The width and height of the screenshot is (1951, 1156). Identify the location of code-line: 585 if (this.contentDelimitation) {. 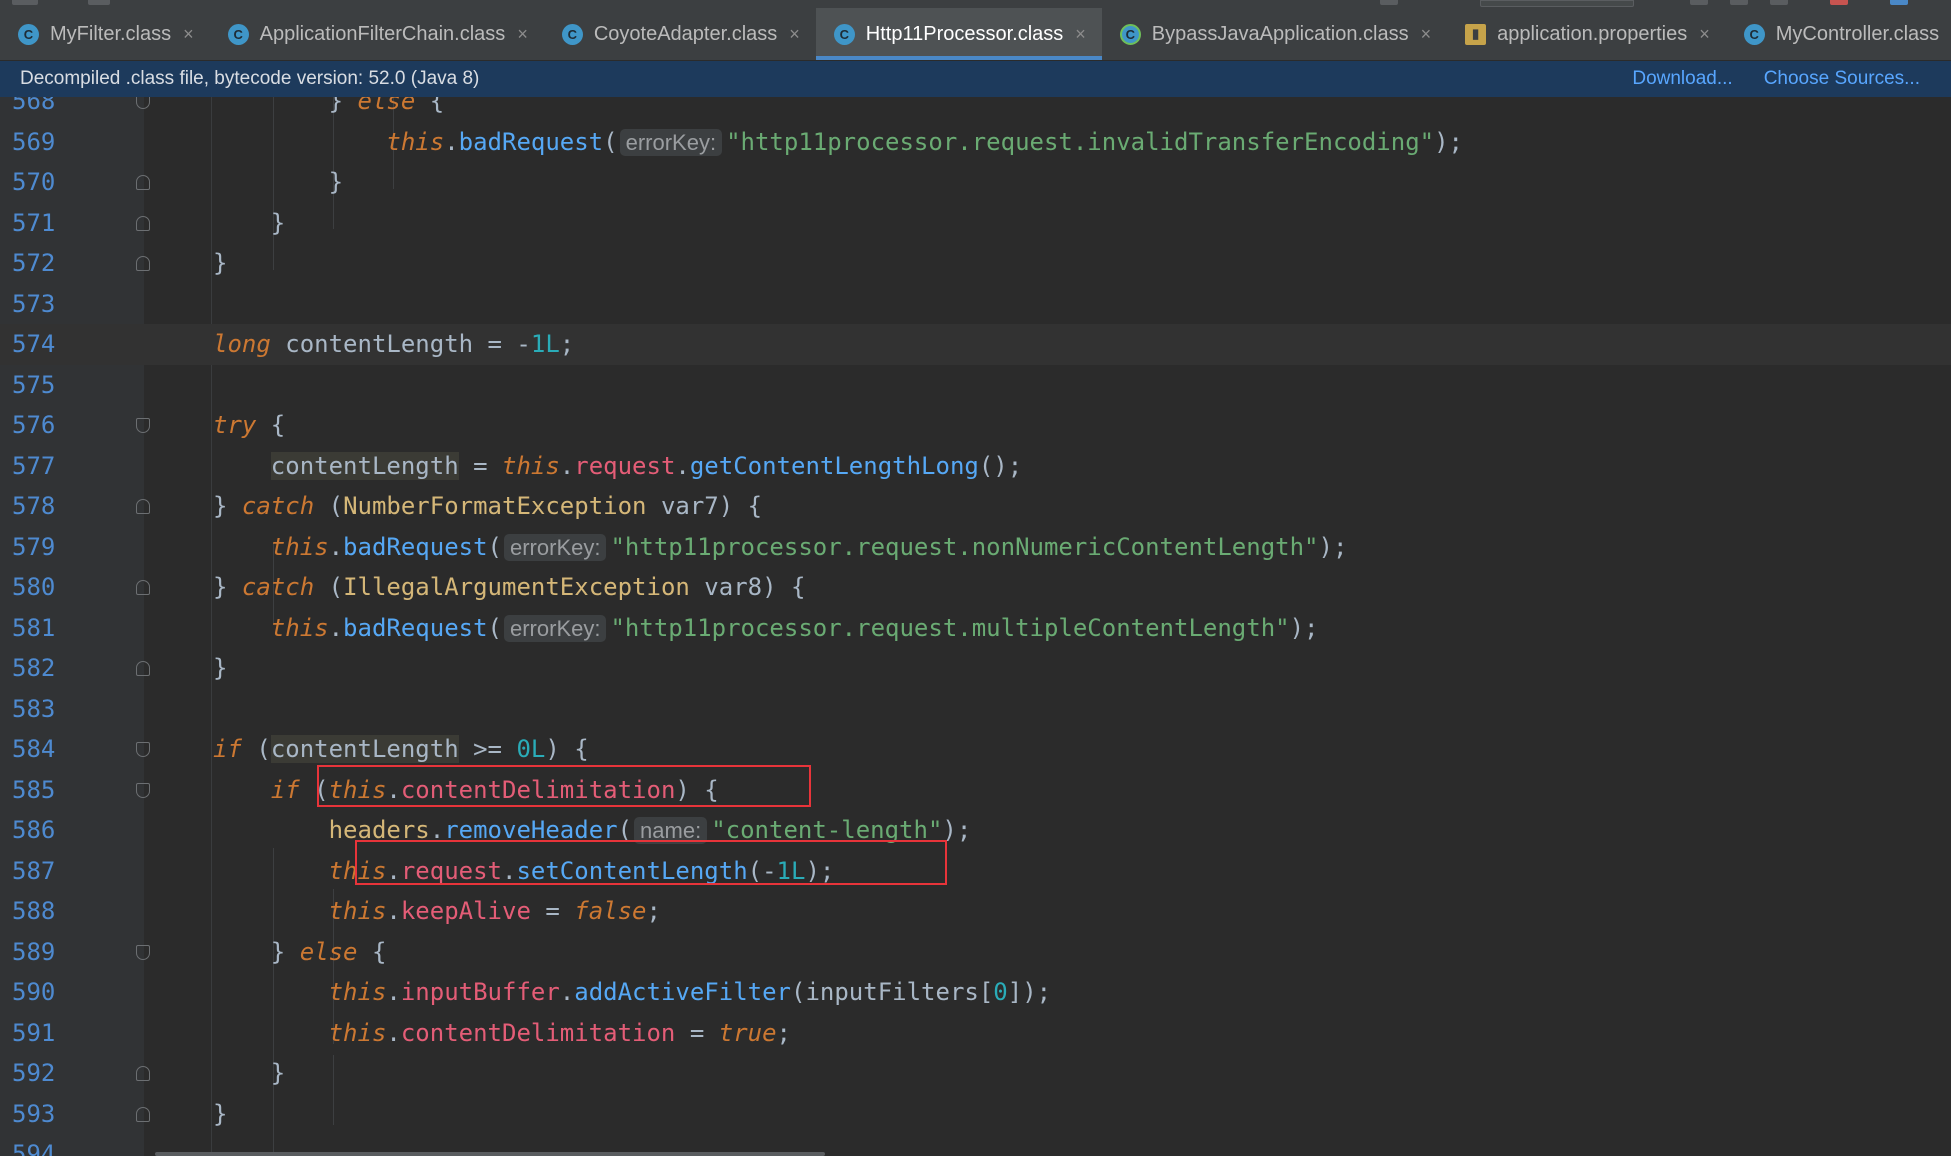
(975, 790).